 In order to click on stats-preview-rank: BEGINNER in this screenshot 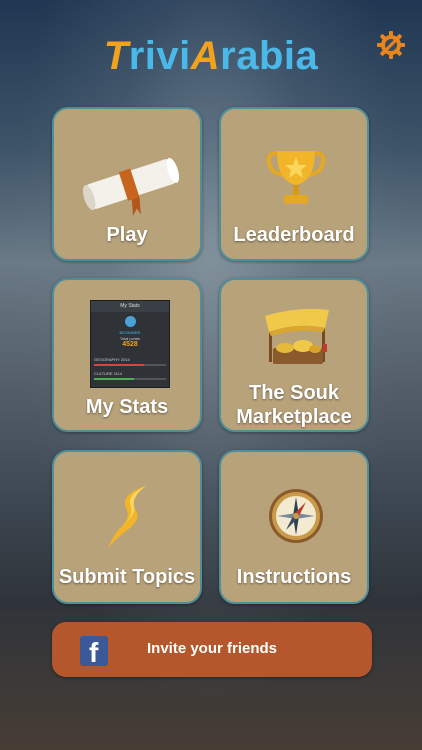, I will do `click(130, 332)`.